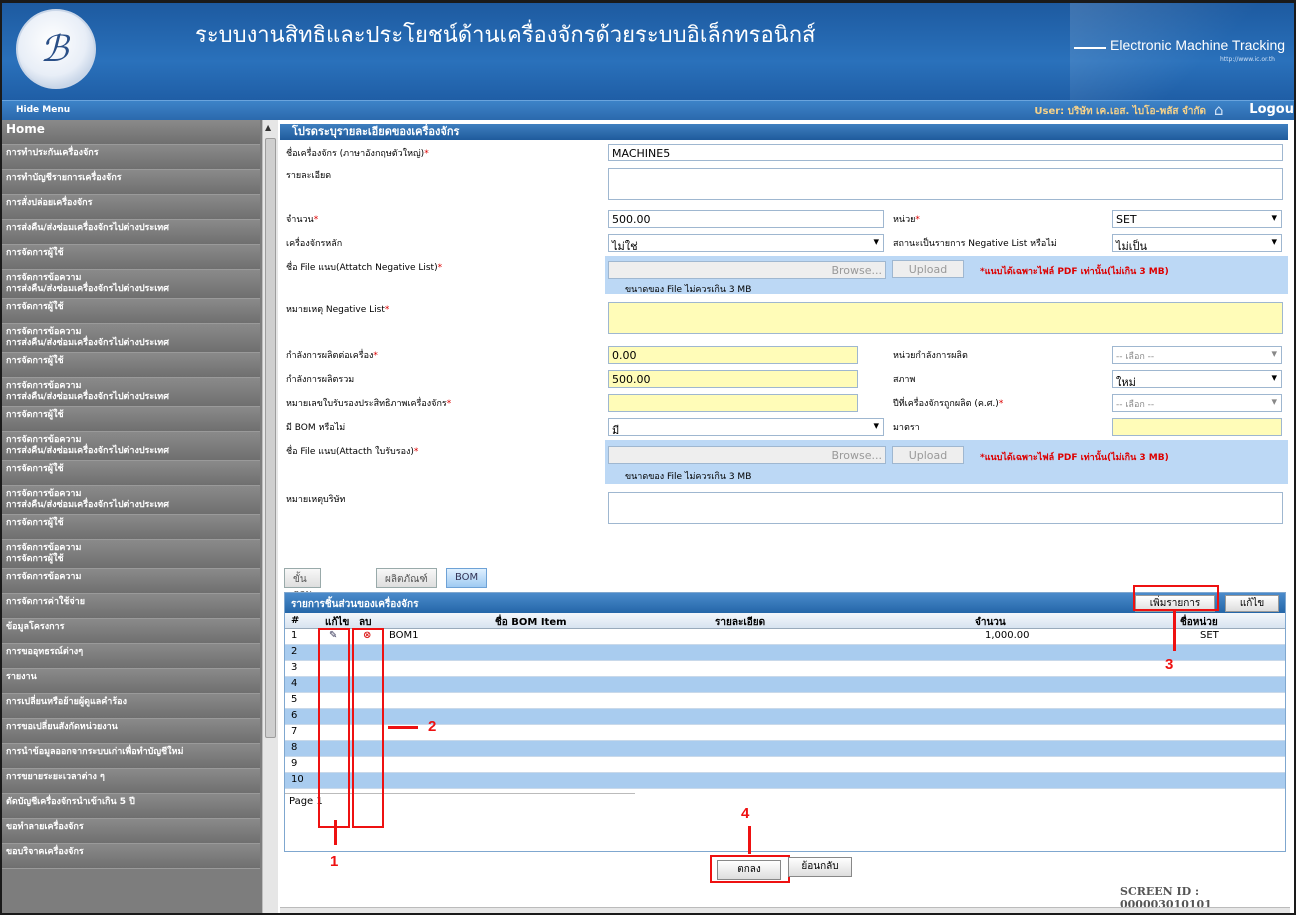 This screenshot has width=1296, height=915. Describe the element at coordinates (270, 438) in the screenshot. I see `scroll-thumb` at that location.